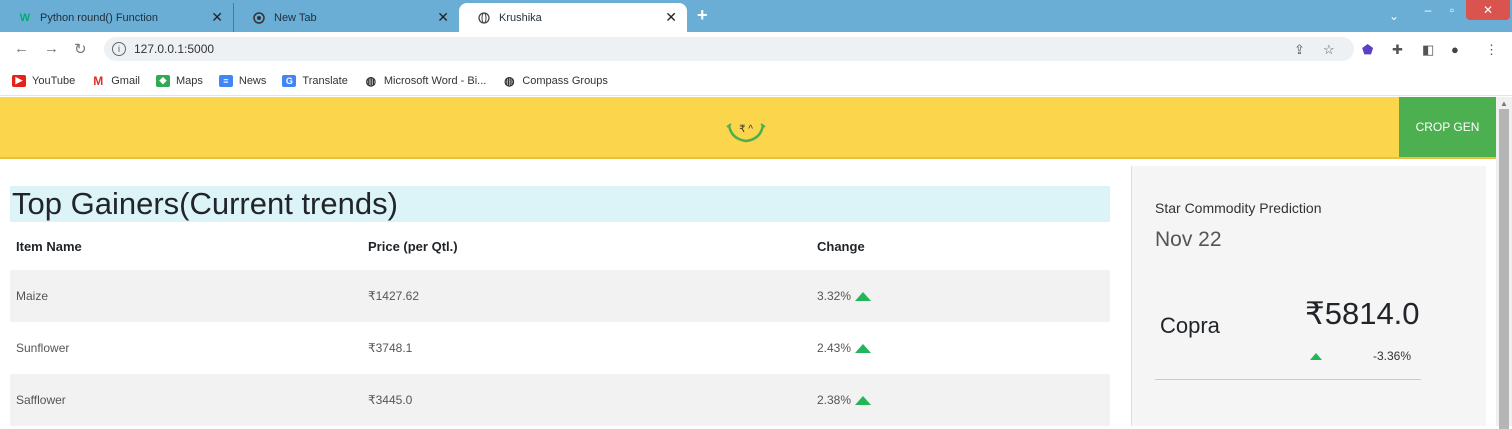 Image resolution: width=1512 pixels, height=429 pixels. I want to click on minimize-button: –, so click(1428, 10).